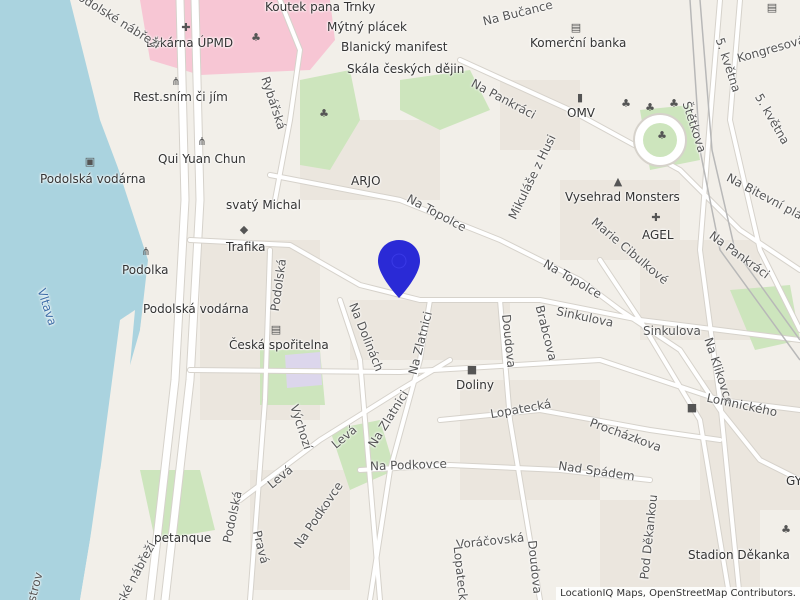 The image size is (800, 600). I want to click on poi-label-mytny: Mýtný plácek, so click(367, 27).